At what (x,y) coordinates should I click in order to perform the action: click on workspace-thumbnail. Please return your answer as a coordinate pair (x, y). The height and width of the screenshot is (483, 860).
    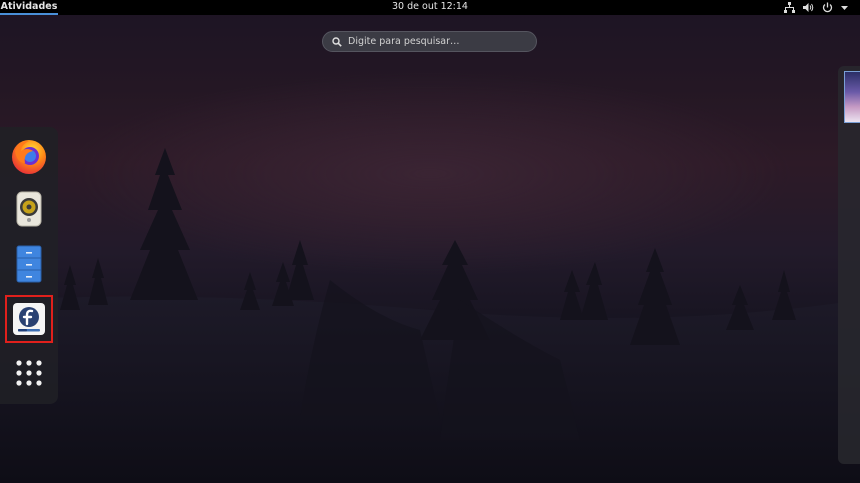
    Looking at the image, I should click on (852, 97).